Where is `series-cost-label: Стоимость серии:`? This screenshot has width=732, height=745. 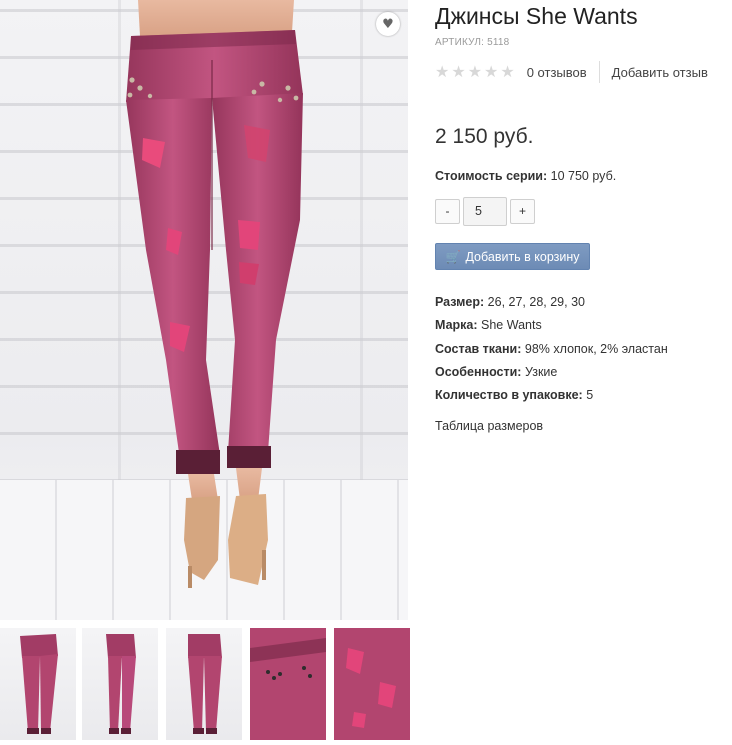
series-cost-label: Стоимость серии: is located at coordinates (491, 176).